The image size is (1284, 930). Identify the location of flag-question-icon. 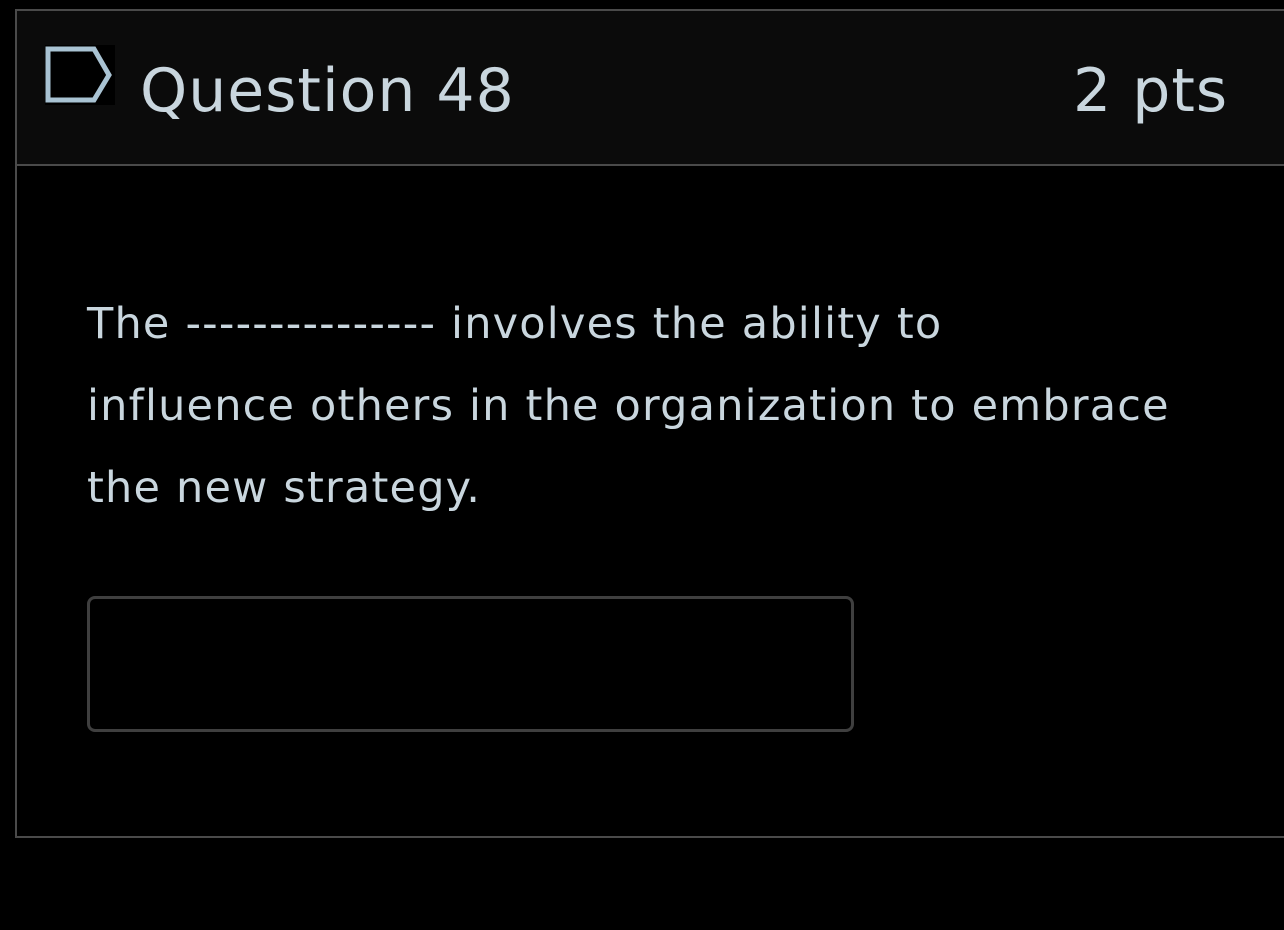
(80, 75).